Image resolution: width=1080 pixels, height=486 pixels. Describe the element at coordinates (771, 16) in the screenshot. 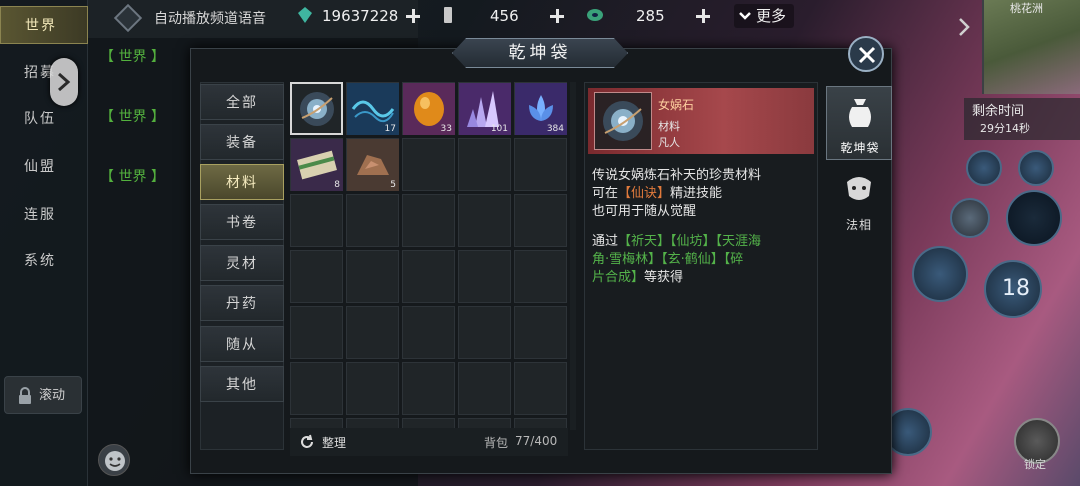

I see `more-label: 更多` at that location.